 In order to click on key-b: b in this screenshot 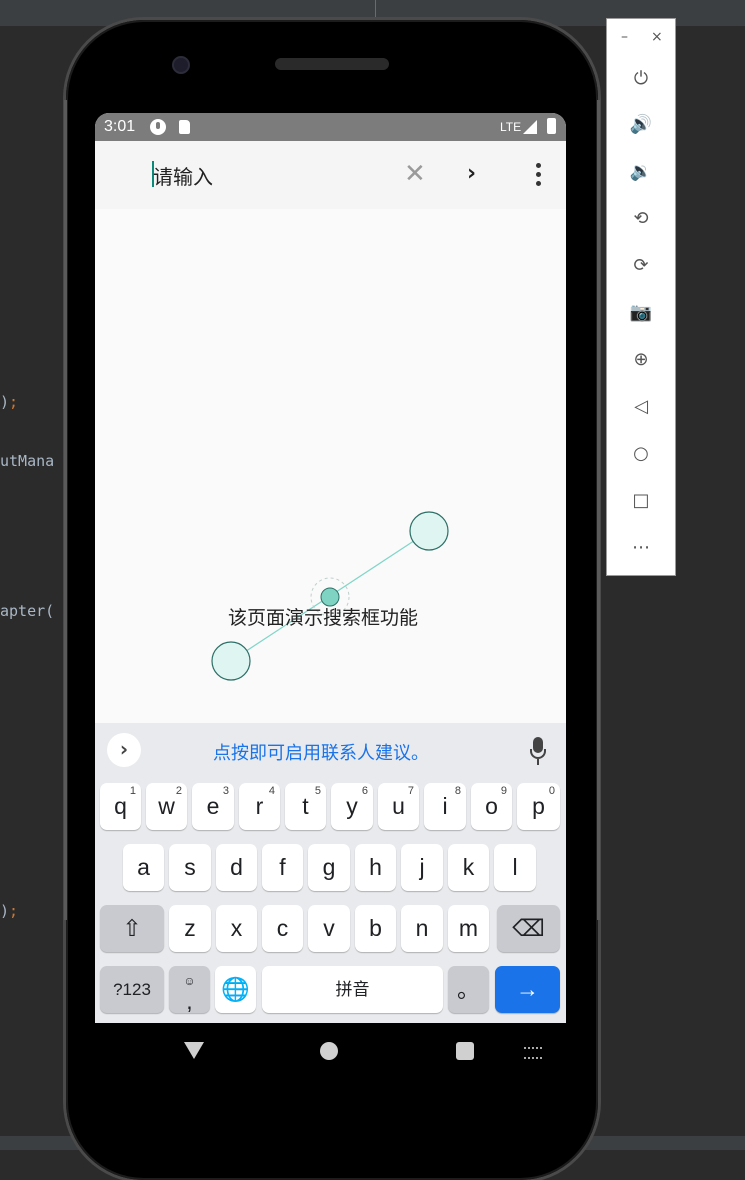, I will do `click(375, 928)`.